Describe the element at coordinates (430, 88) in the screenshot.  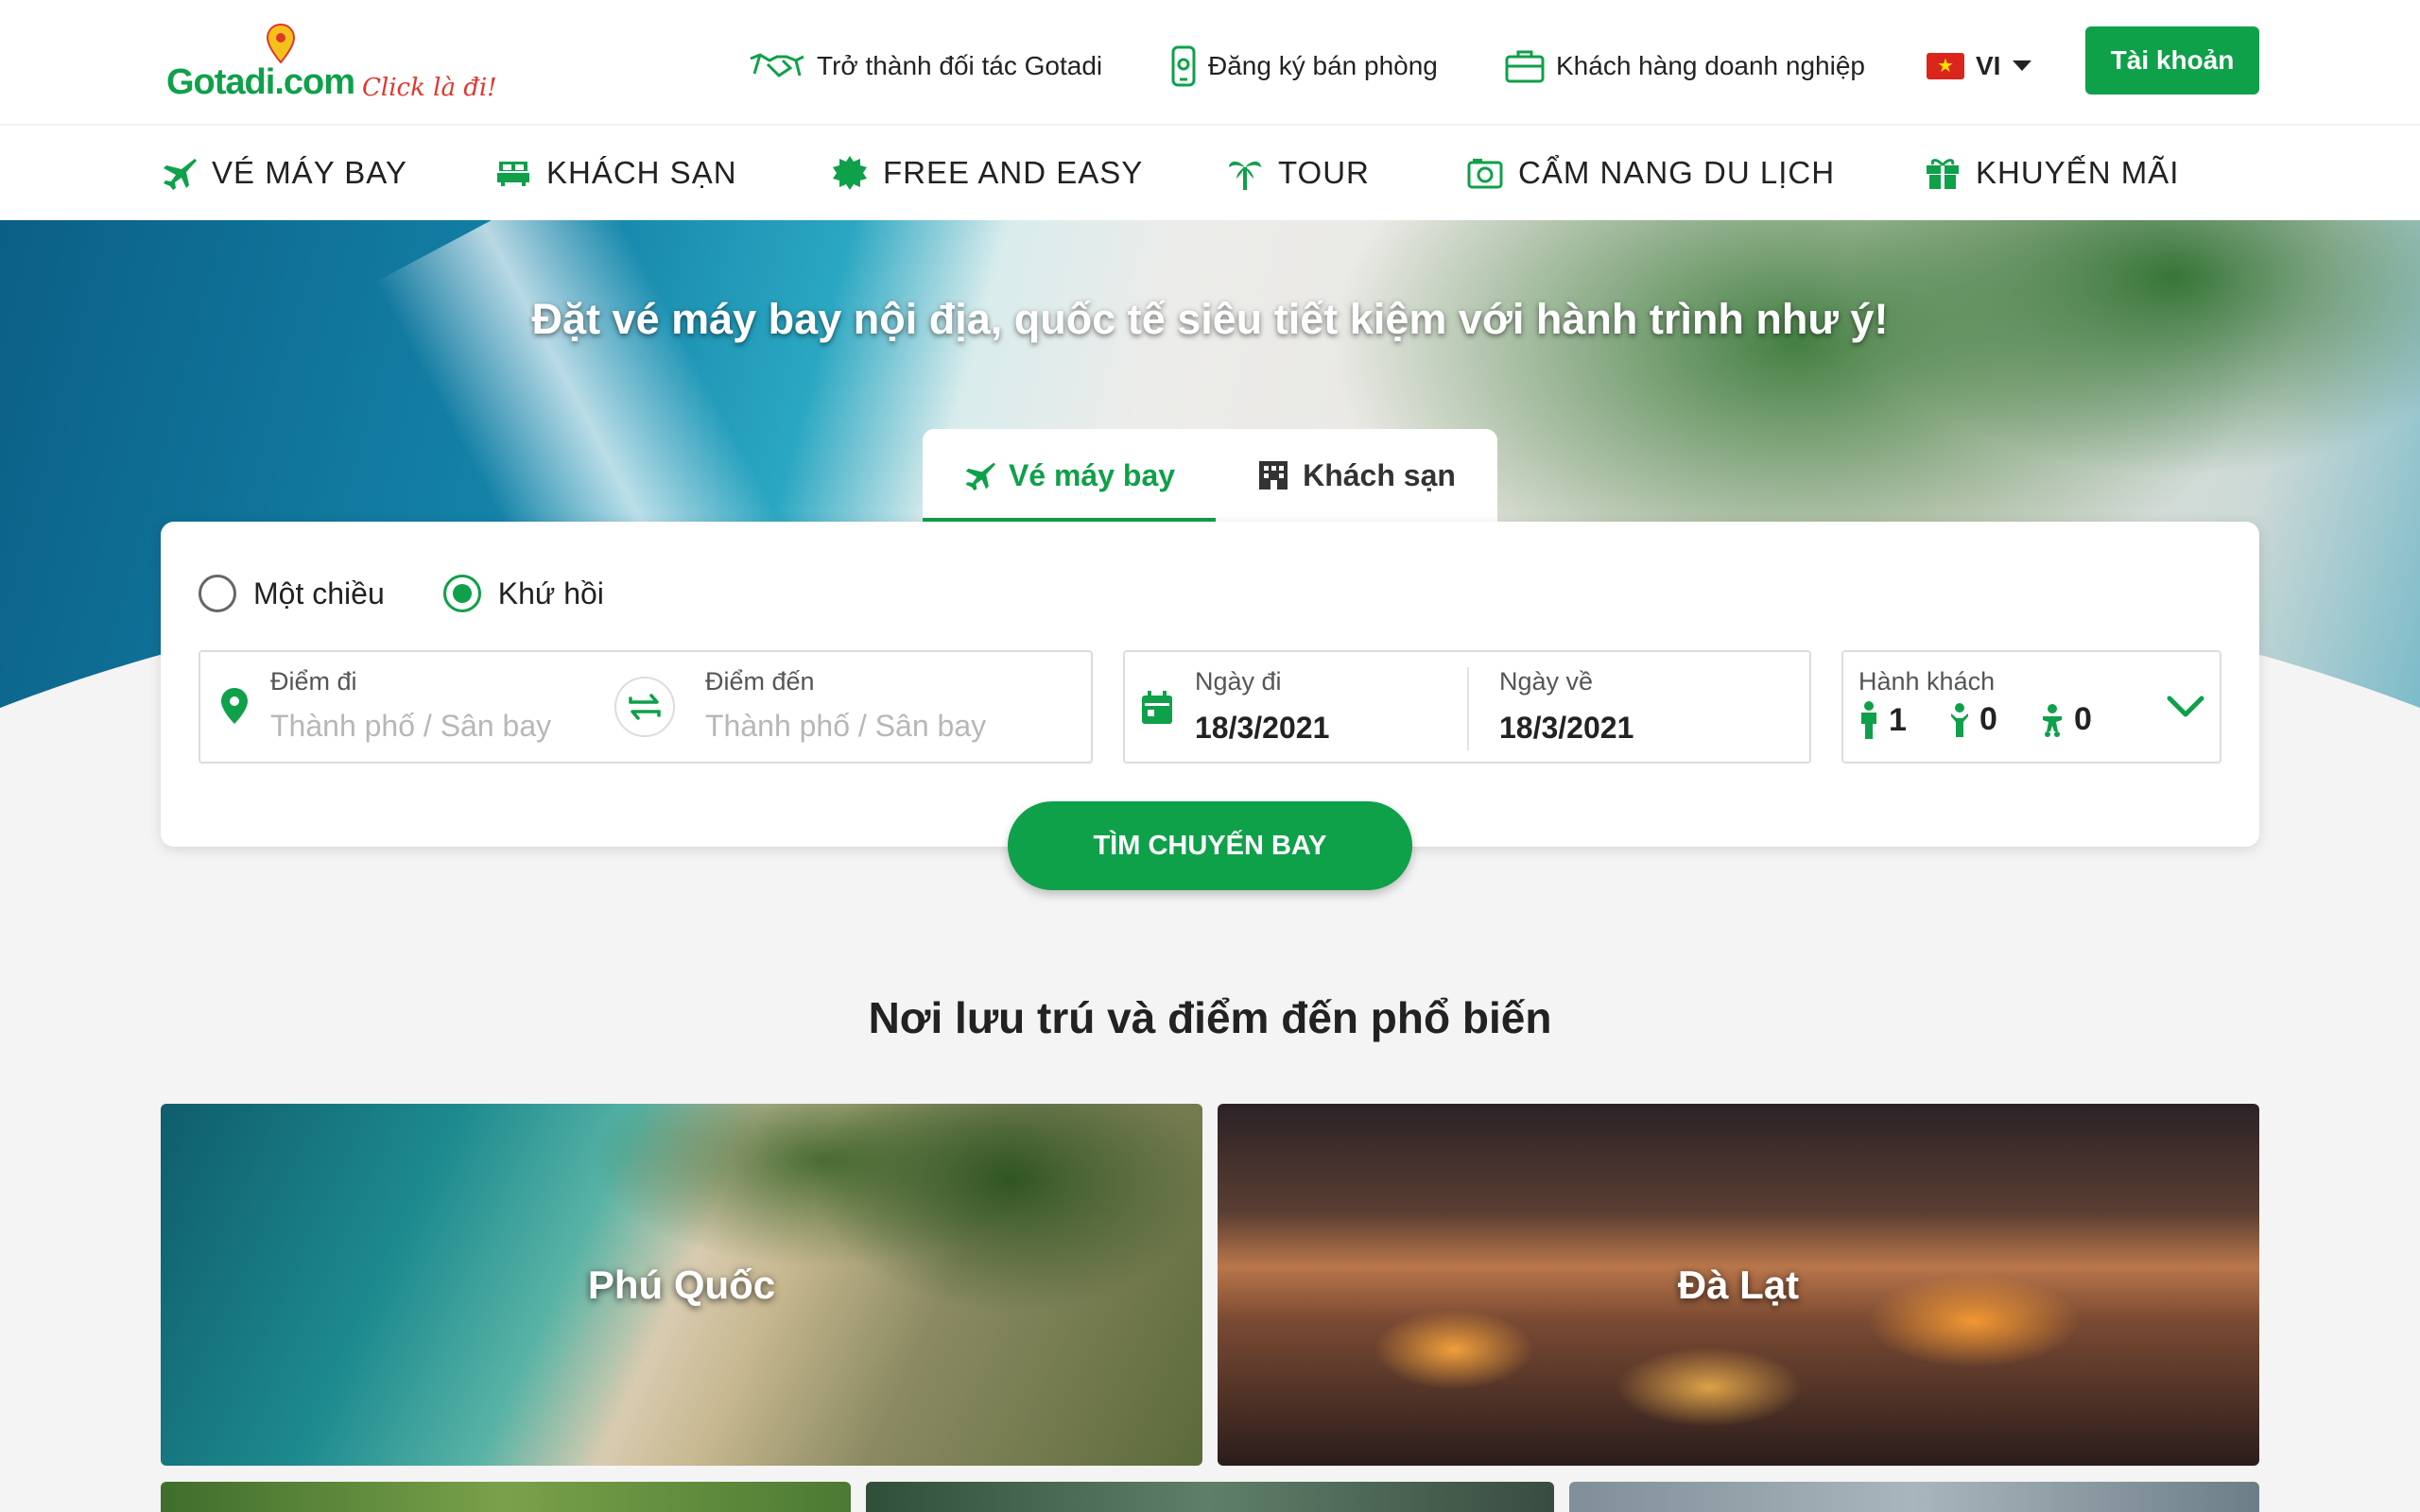
I see `logo-tagline: Click là đi!` at that location.